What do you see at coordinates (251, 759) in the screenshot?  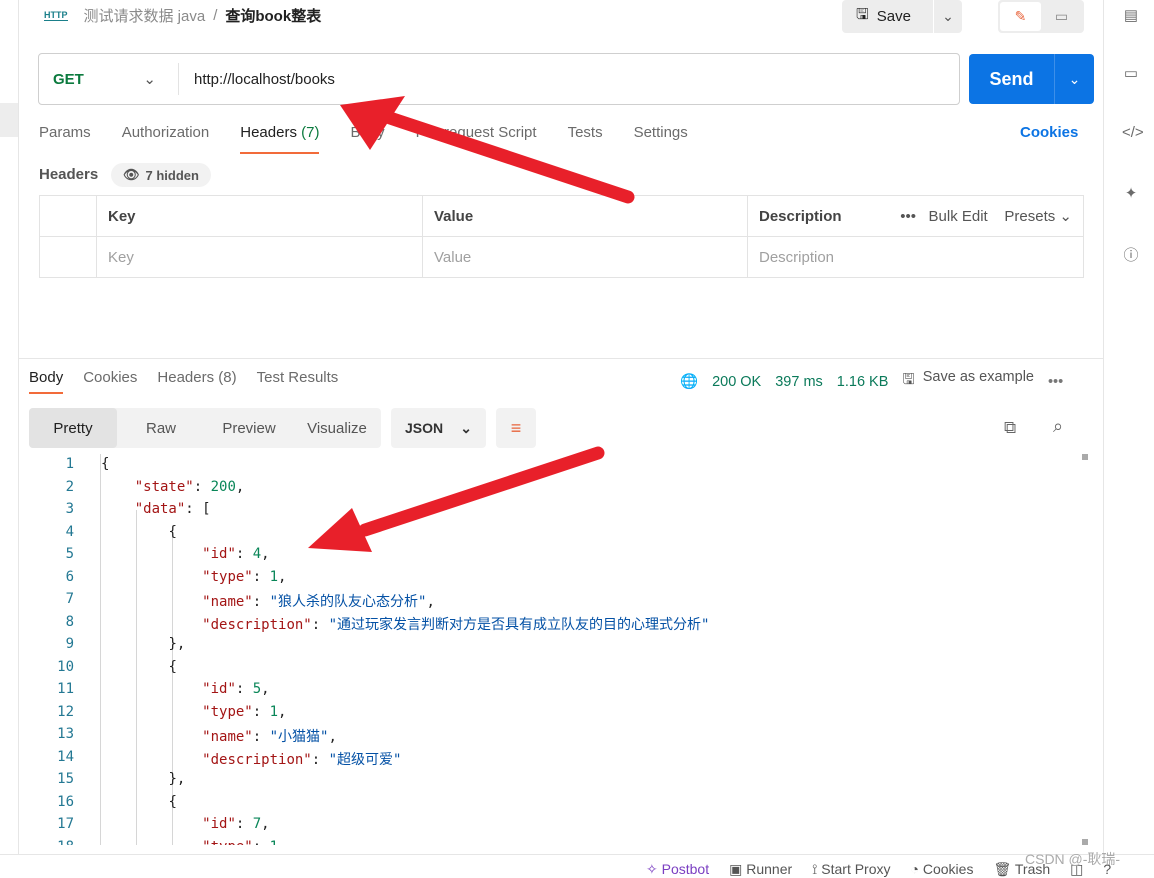 I see `code-line: "description": "超级可爱"` at bounding box center [251, 759].